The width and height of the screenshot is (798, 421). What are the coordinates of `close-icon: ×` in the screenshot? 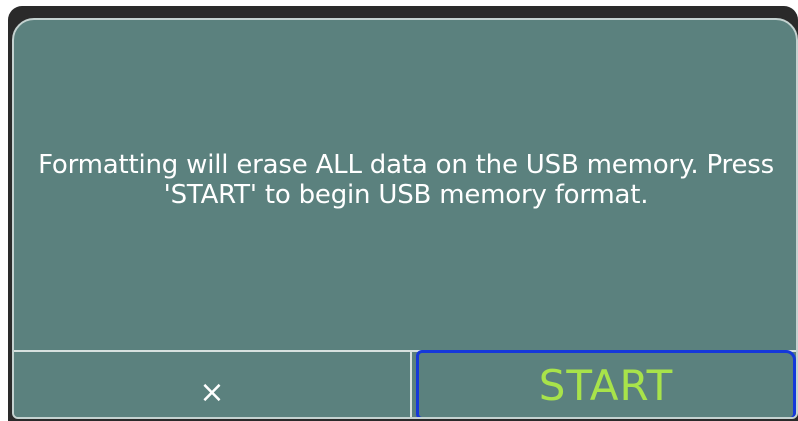 It's located at (212, 392).